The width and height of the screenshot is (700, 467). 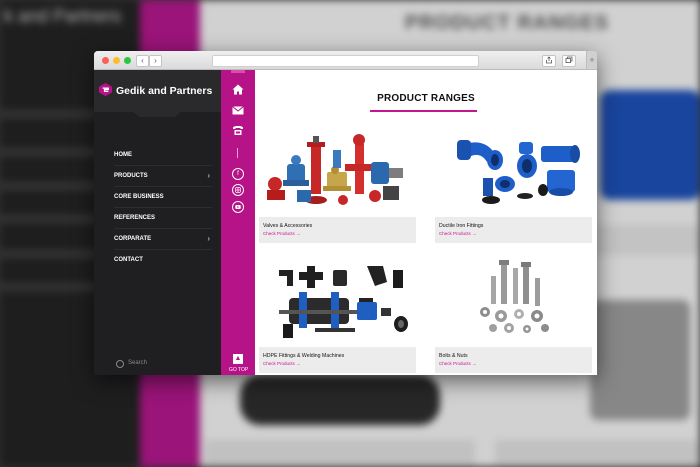 I want to click on product-card-valves: Valves & Accessories Check Products →, so click(x=337, y=182).